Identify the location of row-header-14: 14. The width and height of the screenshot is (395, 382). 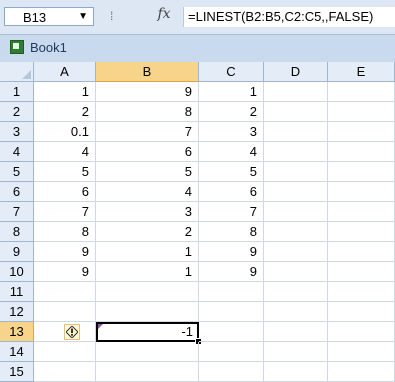
(17, 352).